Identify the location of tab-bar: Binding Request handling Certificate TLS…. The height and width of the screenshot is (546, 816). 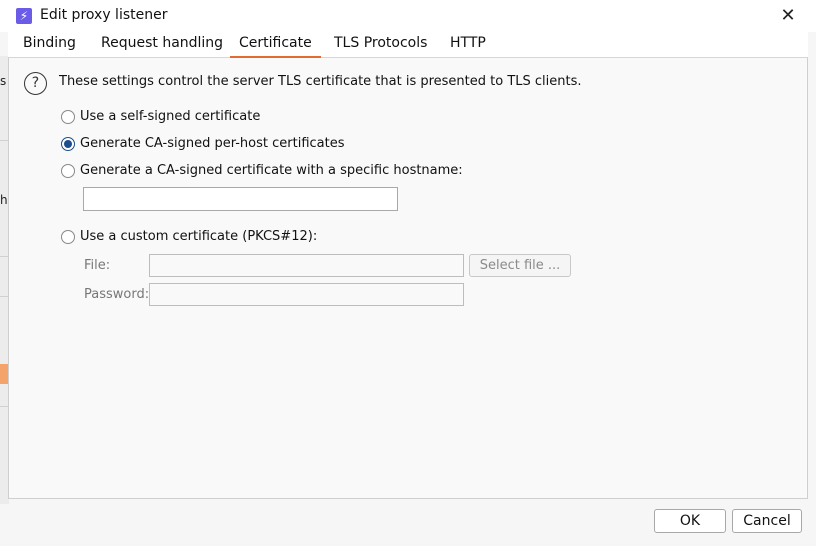
(408, 45).